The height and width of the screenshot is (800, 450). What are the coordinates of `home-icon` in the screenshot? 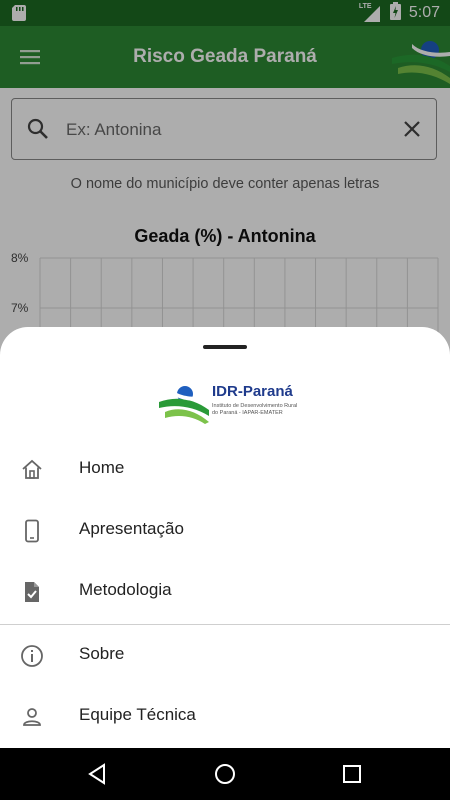 It's located at (32, 470).